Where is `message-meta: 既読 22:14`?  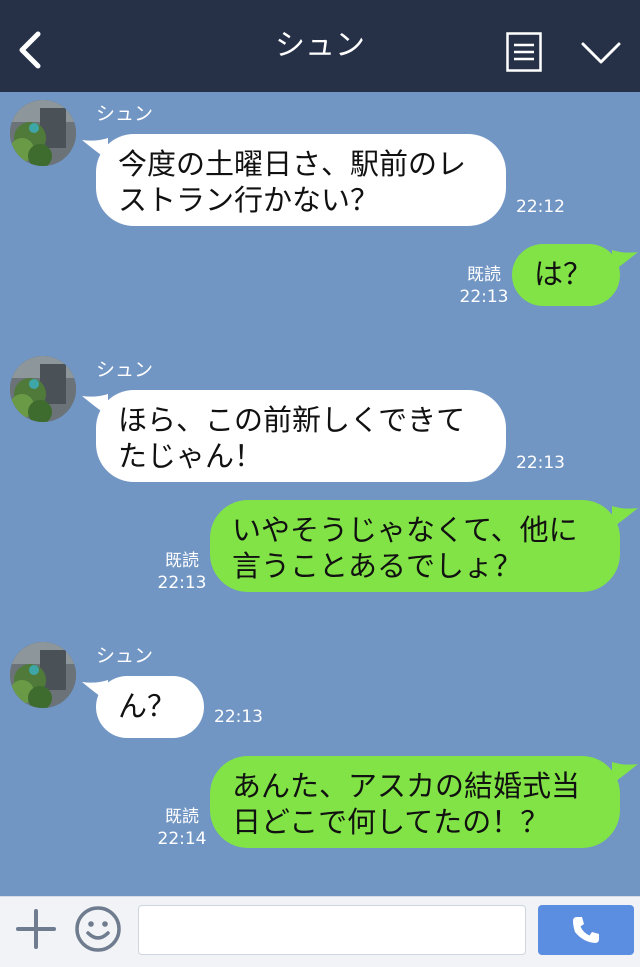 message-meta: 既読 22:14 is located at coordinates (182, 828).